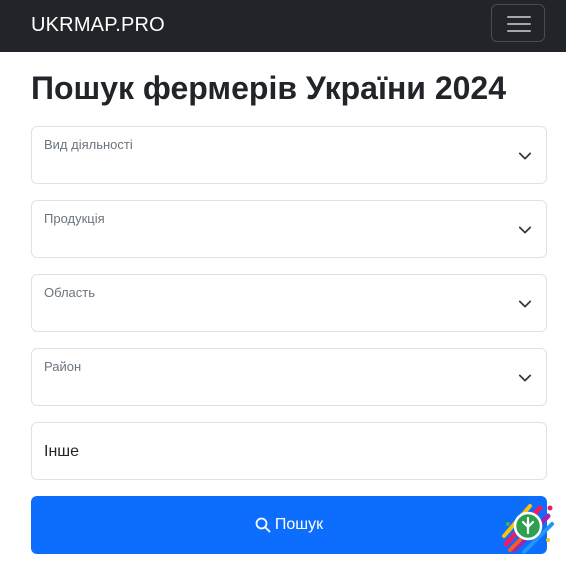  I want to click on brand-logo-text: UKRMAP.PRO, so click(98, 25).